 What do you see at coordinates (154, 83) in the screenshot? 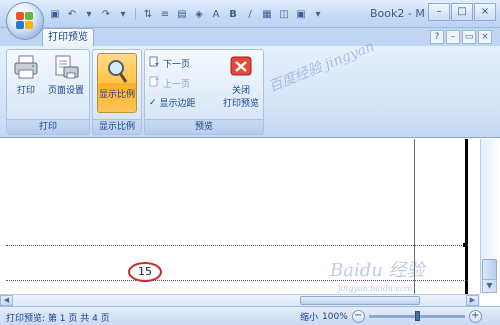
I see `prev-page-icon` at bounding box center [154, 83].